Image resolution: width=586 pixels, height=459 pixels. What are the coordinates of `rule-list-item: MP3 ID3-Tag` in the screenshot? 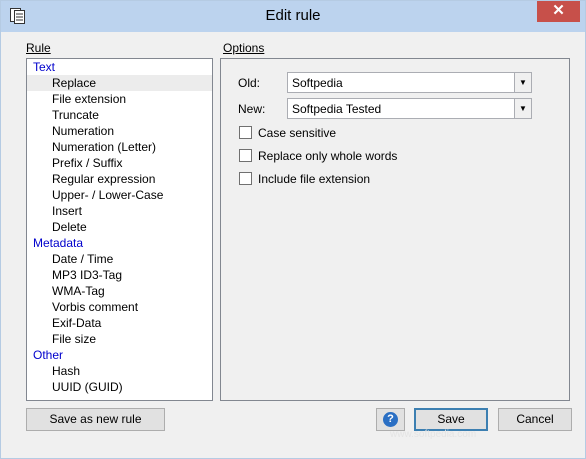 It's located at (119, 275).